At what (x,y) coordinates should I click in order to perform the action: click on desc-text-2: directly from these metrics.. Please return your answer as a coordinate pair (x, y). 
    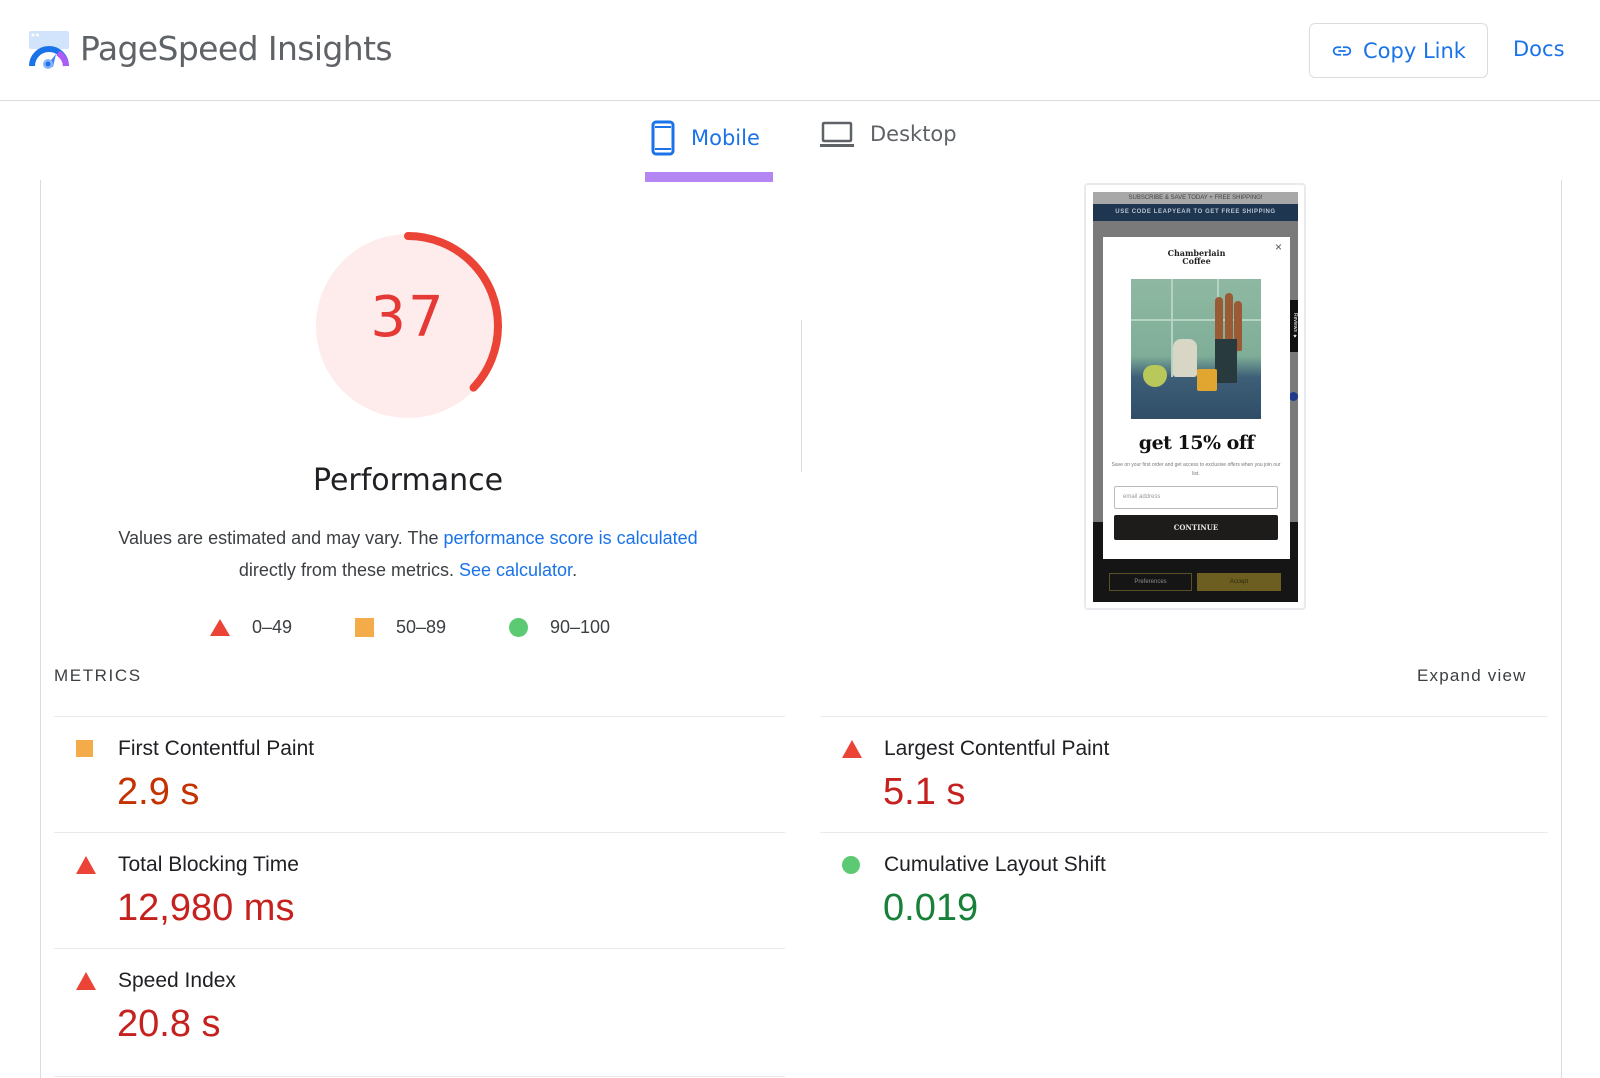
    Looking at the image, I should click on (348, 570).